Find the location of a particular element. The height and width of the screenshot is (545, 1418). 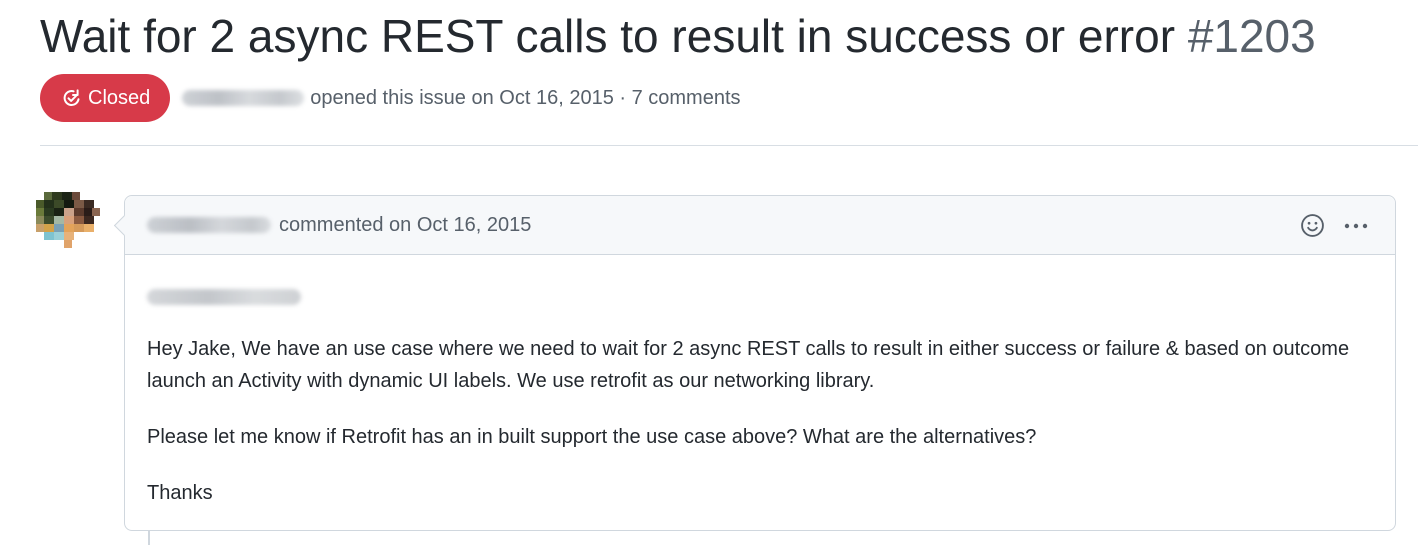

comment-author-link is located at coordinates (209, 225).